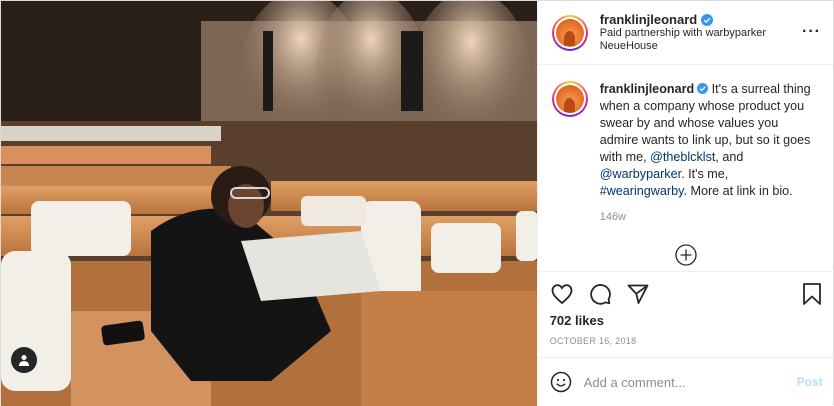 This screenshot has width=834, height=406. I want to click on post-actions: 702 likes OCTOBER 16, 2018, so click(685, 308).